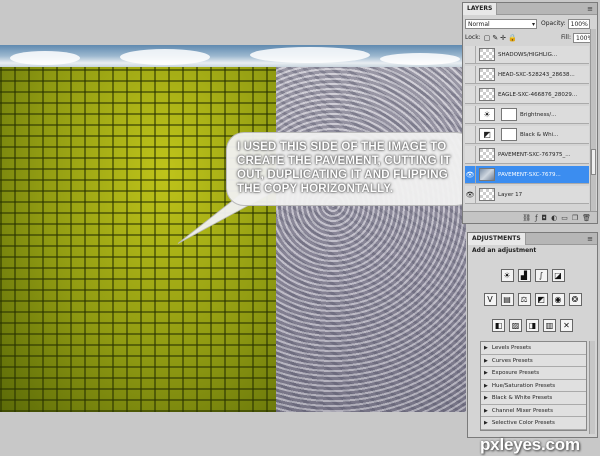  I want to click on mask-icon: ◘, so click(545, 218).